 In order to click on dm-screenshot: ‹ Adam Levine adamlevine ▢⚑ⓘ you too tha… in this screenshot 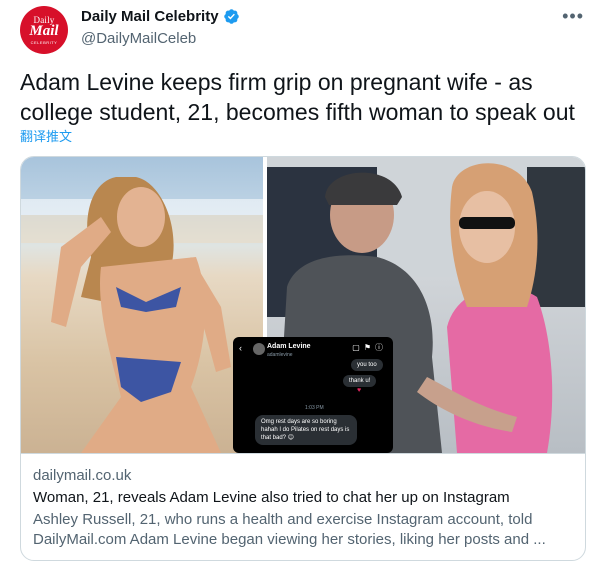, I will do `click(313, 395)`.